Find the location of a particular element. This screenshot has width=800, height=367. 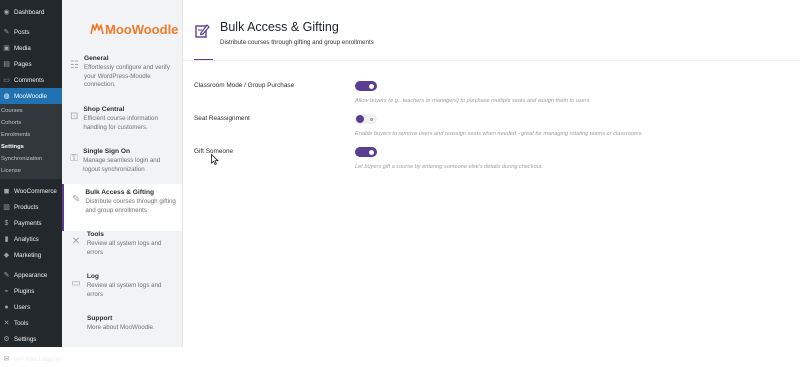

card-icon: ▭ is located at coordinates (76, 283).